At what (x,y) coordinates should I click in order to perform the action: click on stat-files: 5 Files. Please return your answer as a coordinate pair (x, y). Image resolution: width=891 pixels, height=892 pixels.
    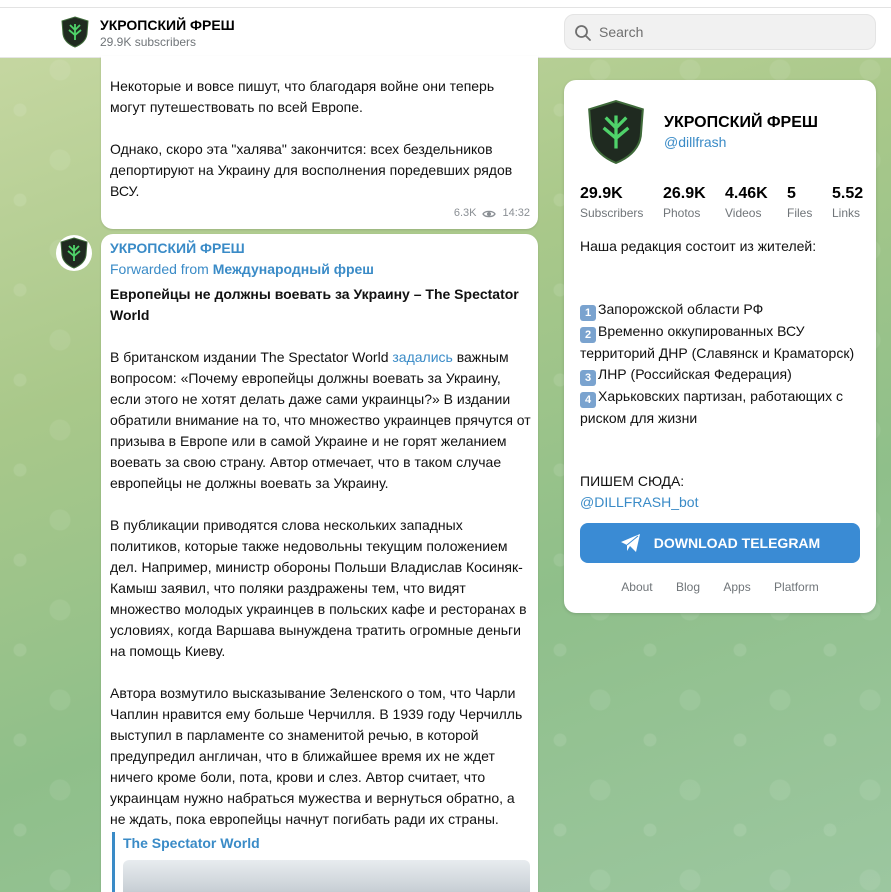
    Looking at the image, I should click on (799, 203).